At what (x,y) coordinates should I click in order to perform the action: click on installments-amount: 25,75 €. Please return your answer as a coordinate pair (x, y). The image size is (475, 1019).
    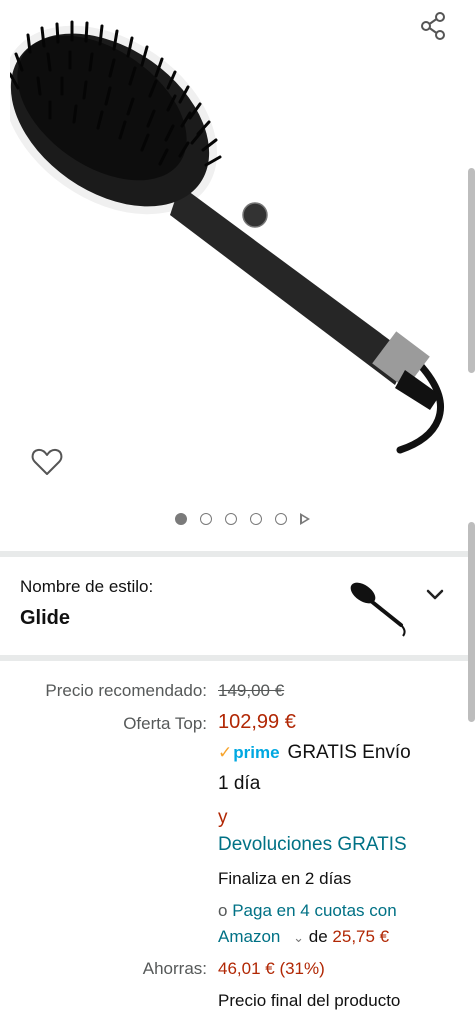
    Looking at the image, I should click on (361, 936).